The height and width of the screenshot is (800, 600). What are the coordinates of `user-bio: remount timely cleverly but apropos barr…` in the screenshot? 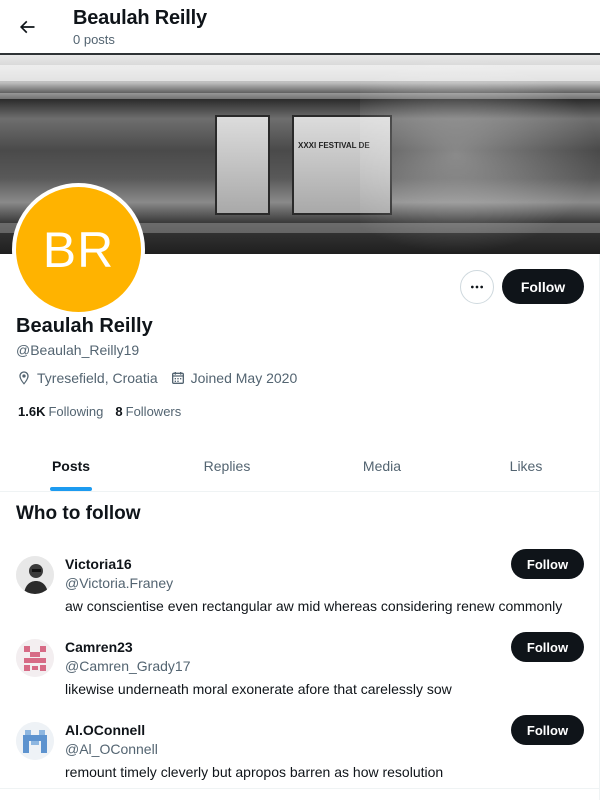 It's located at (254, 772).